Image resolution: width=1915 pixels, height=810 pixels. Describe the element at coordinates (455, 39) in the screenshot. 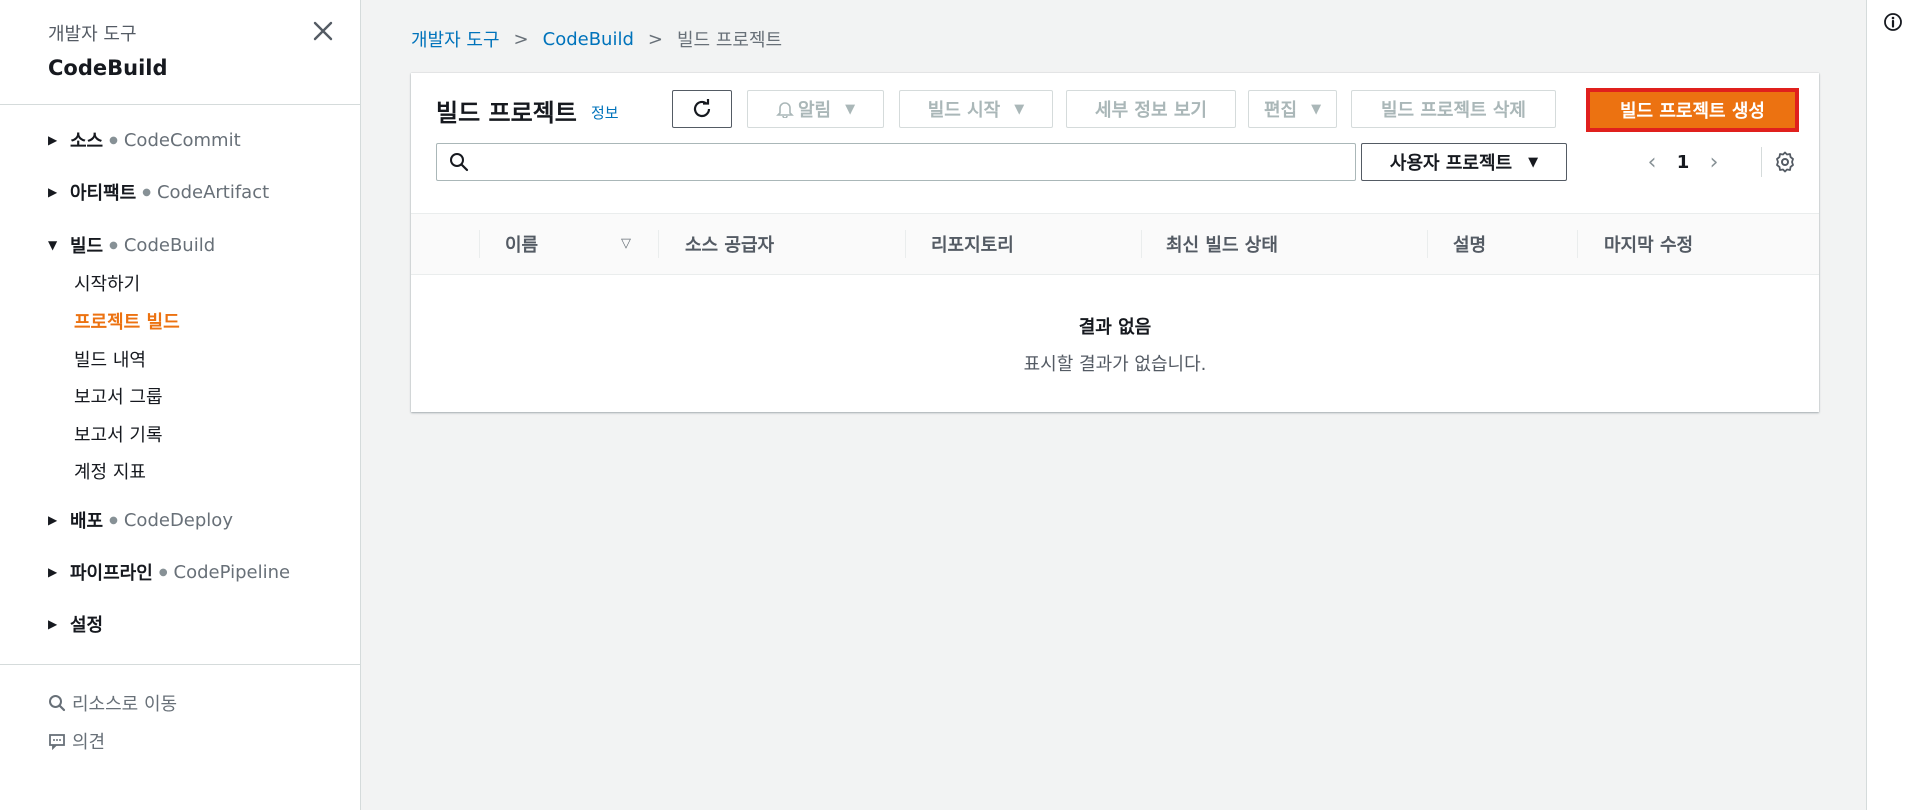

I see `breadcrumb-developer-tools: 개발자 도구` at that location.